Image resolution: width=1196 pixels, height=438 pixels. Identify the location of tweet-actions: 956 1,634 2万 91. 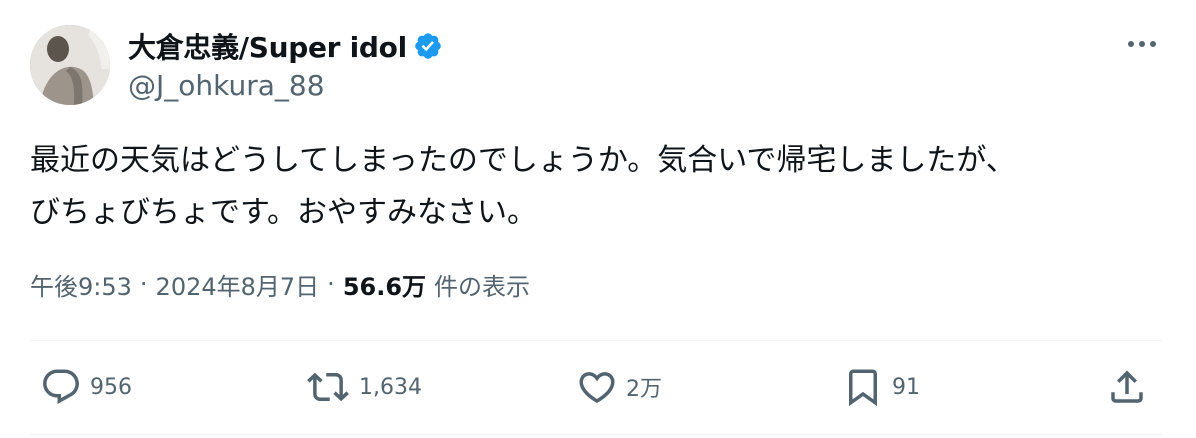
(596, 387).